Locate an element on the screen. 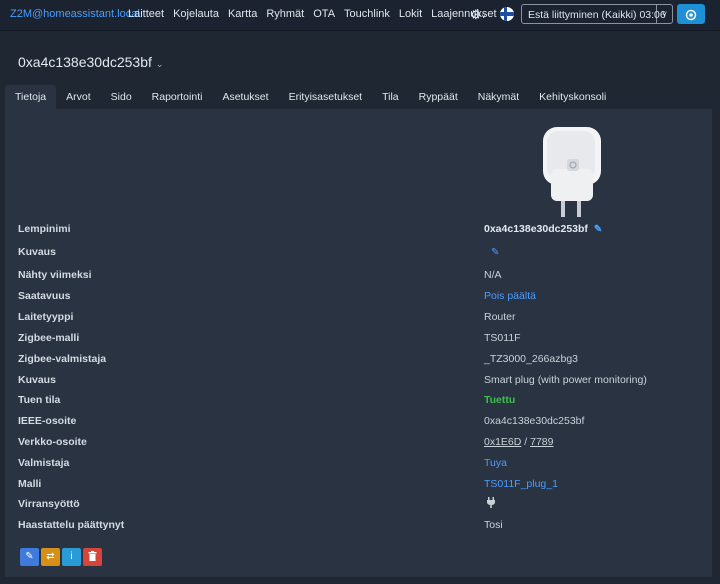 The width and height of the screenshot is (720, 584). ieee-address-label: IEEE-osoite is located at coordinates (47, 421).